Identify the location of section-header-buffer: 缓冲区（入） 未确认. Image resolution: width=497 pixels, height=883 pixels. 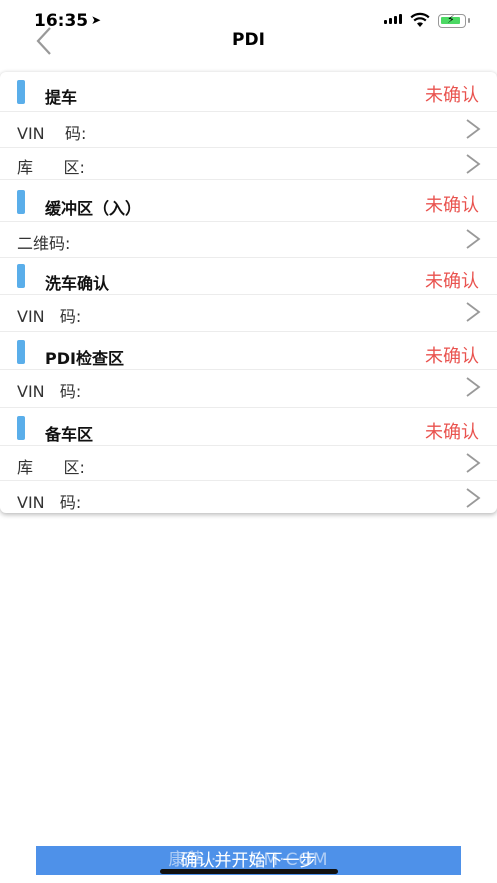
(248, 201).